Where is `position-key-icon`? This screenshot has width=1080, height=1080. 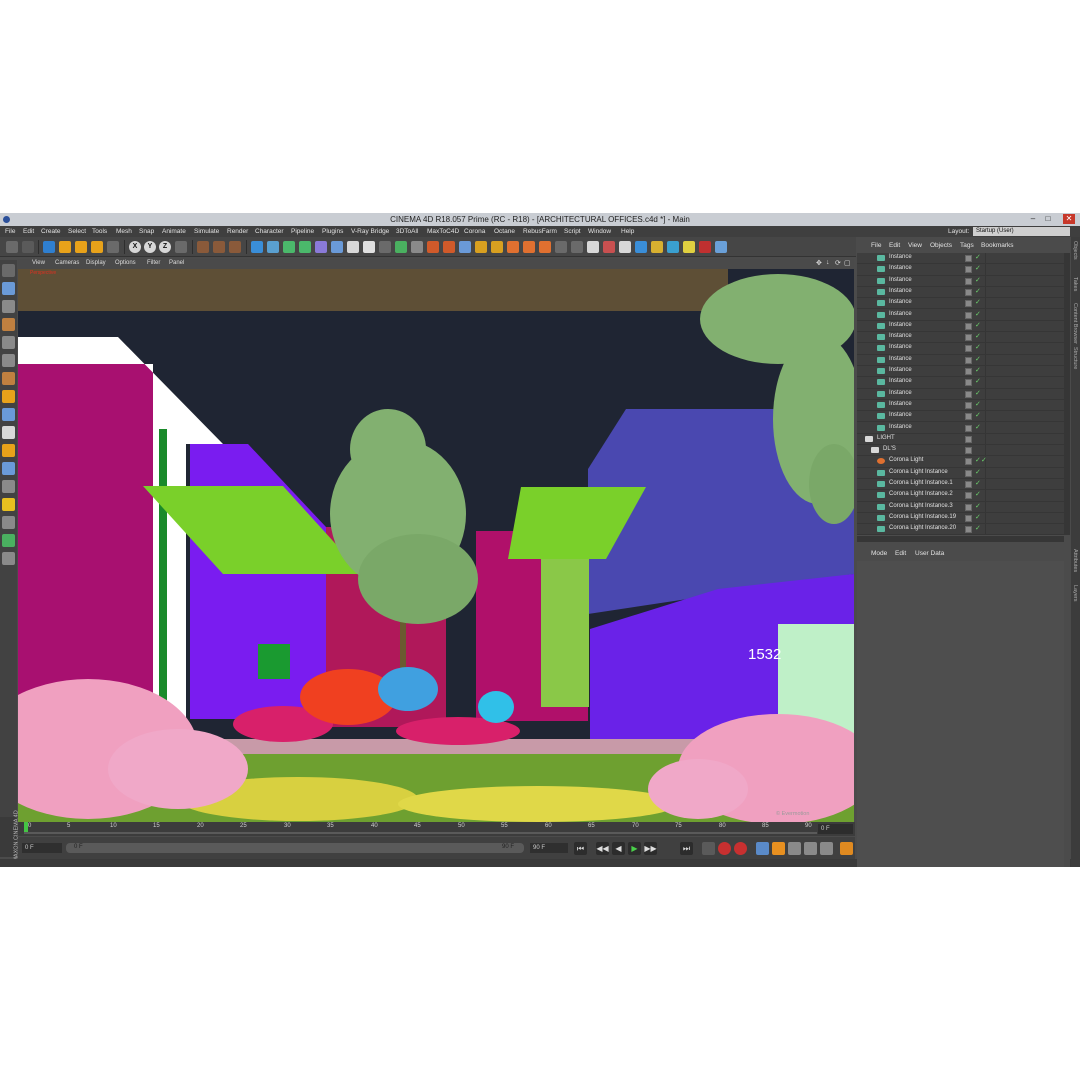 position-key-icon is located at coordinates (762, 848).